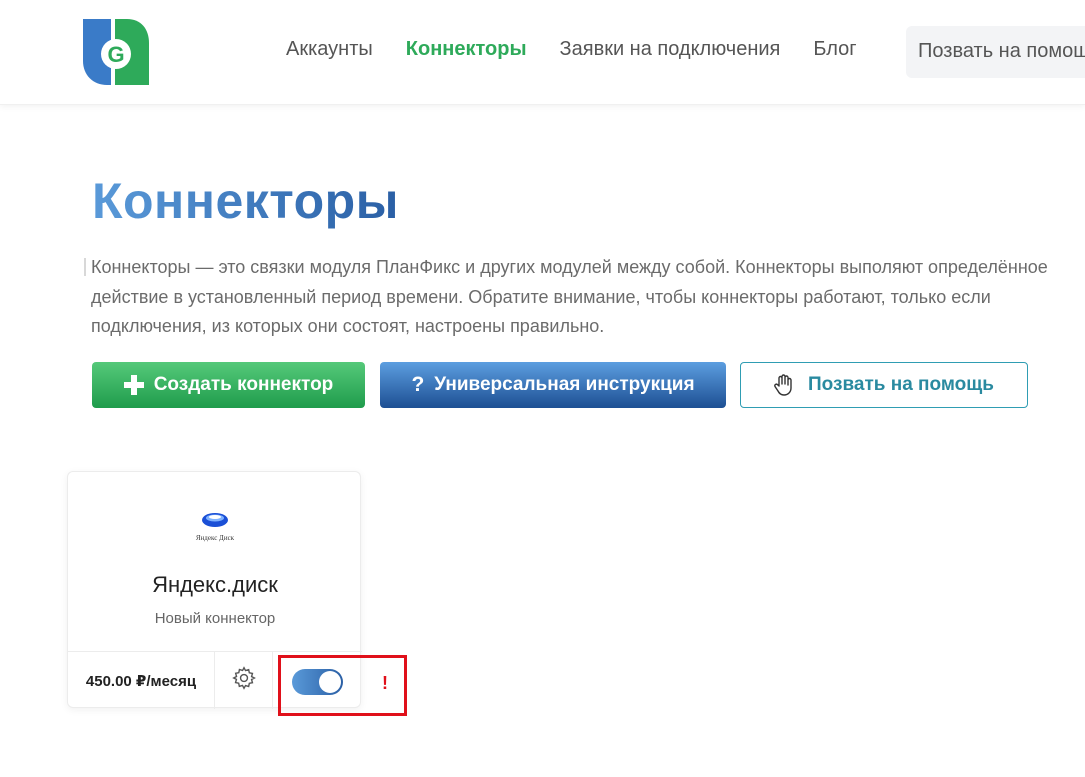 The image size is (1085, 777). Describe the element at coordinates (141, 680) in the screenshot. I see `connector-price: 450.00 ₽/месяц` at that location.